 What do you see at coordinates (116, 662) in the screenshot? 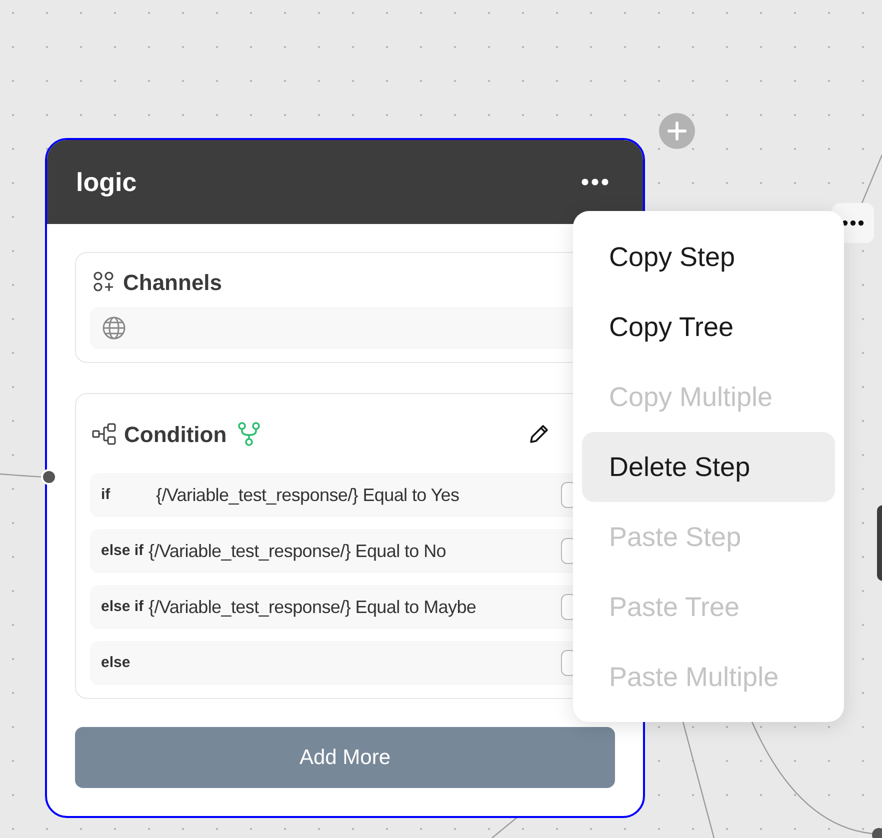
I see `condition-keyword: else` at bounding box center [116, 662].